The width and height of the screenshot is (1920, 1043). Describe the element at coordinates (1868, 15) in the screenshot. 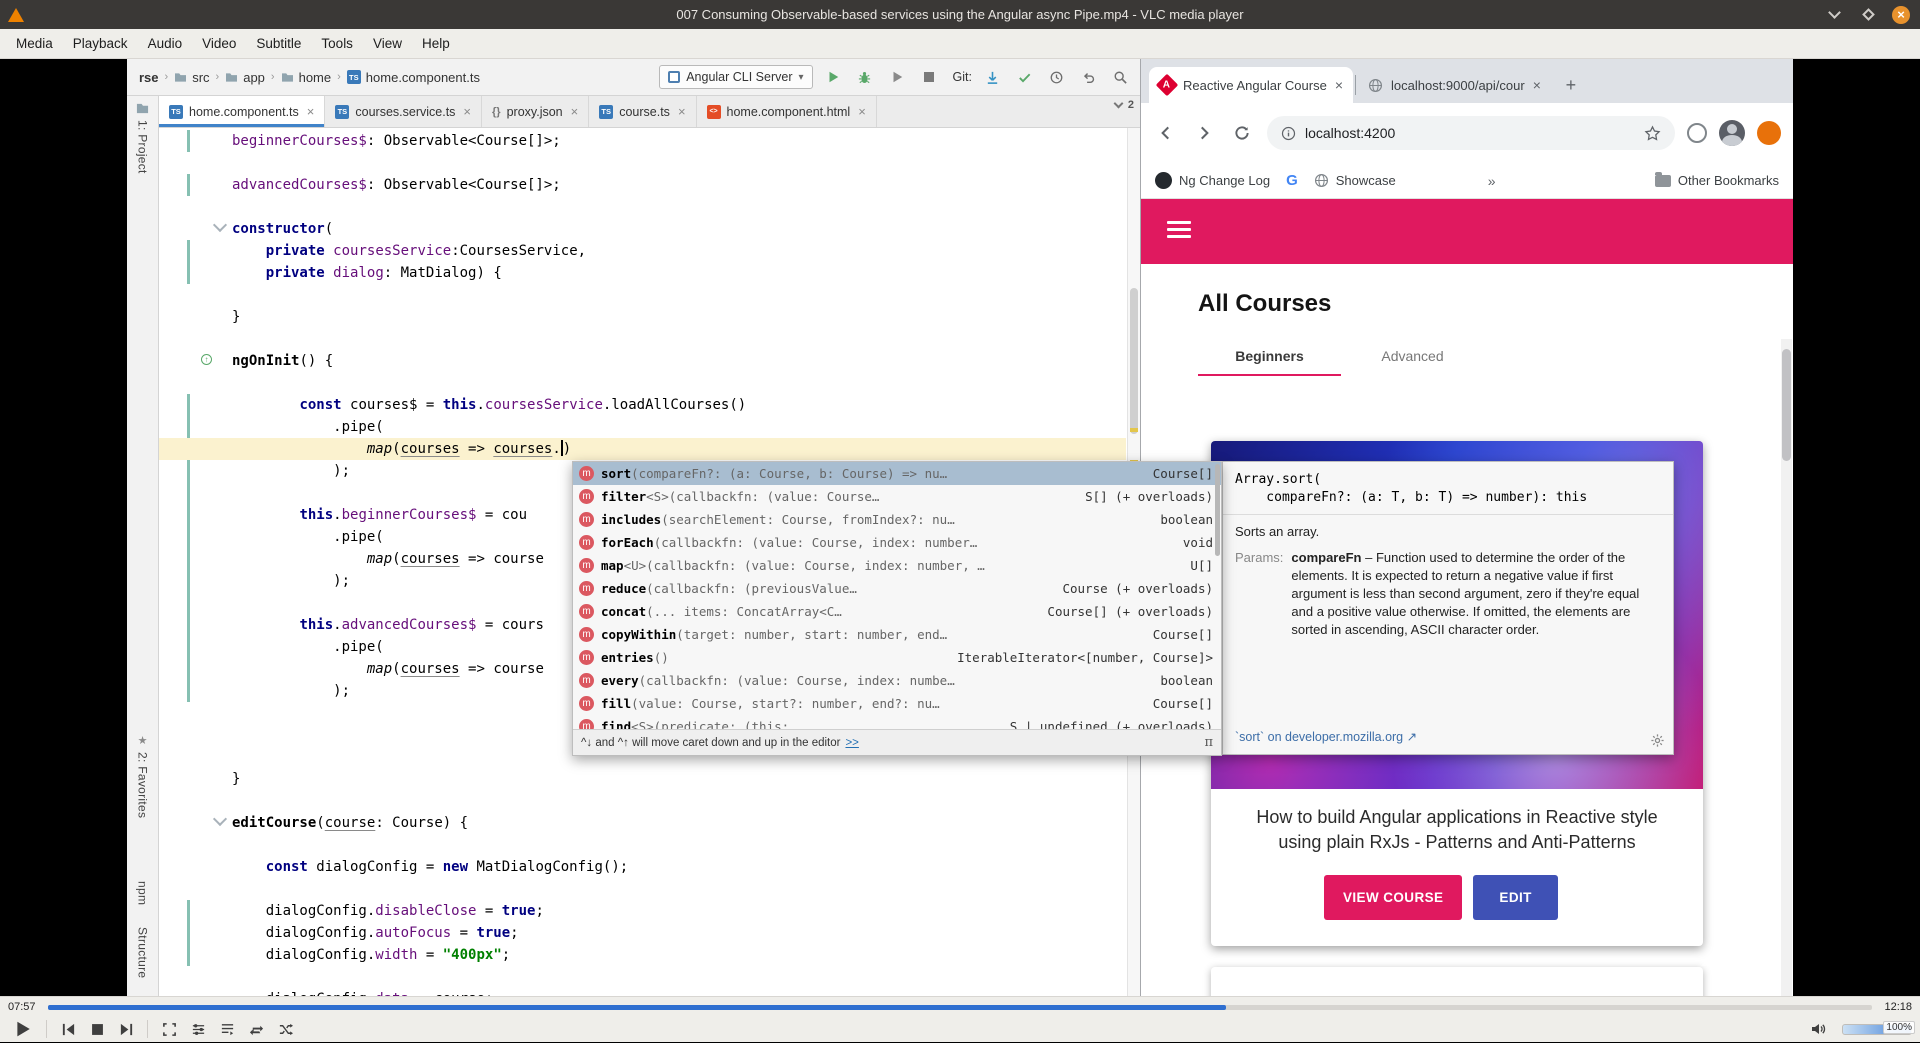

I see `maximize-button` at that location.